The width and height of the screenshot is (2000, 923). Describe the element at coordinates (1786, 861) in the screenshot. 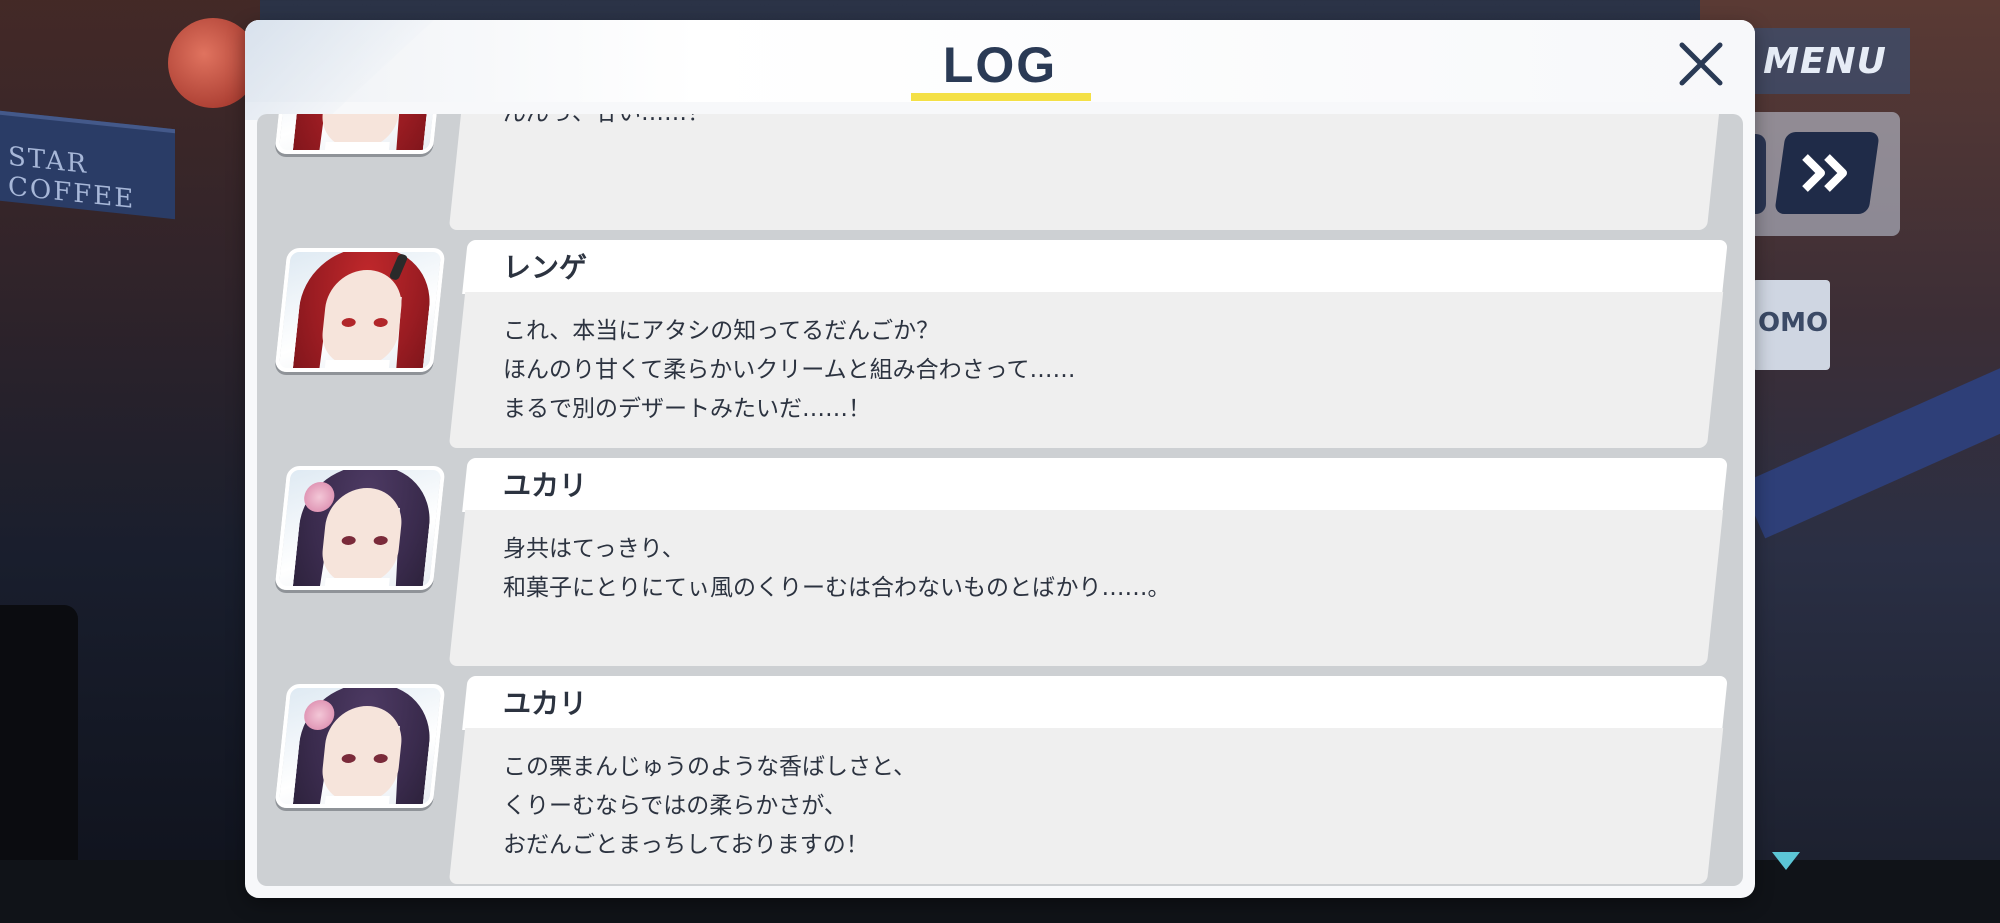

I see `triangle-down-icon` at that location.